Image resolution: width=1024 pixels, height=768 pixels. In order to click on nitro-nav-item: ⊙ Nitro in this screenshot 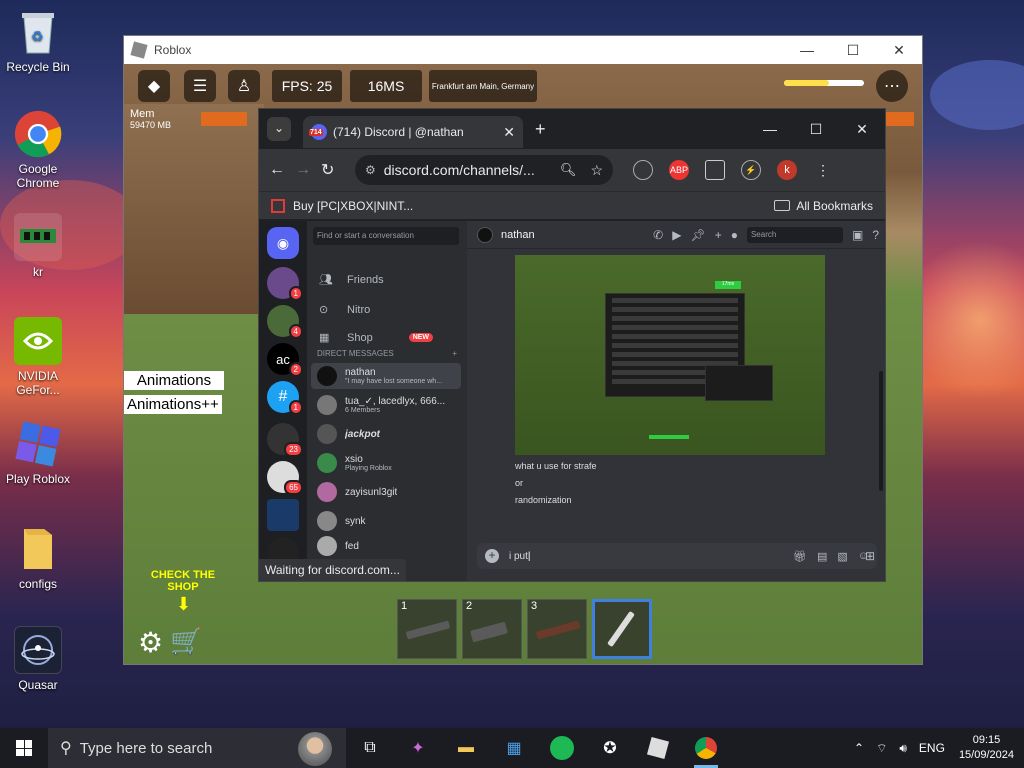, I will do `click(344, 310)`.